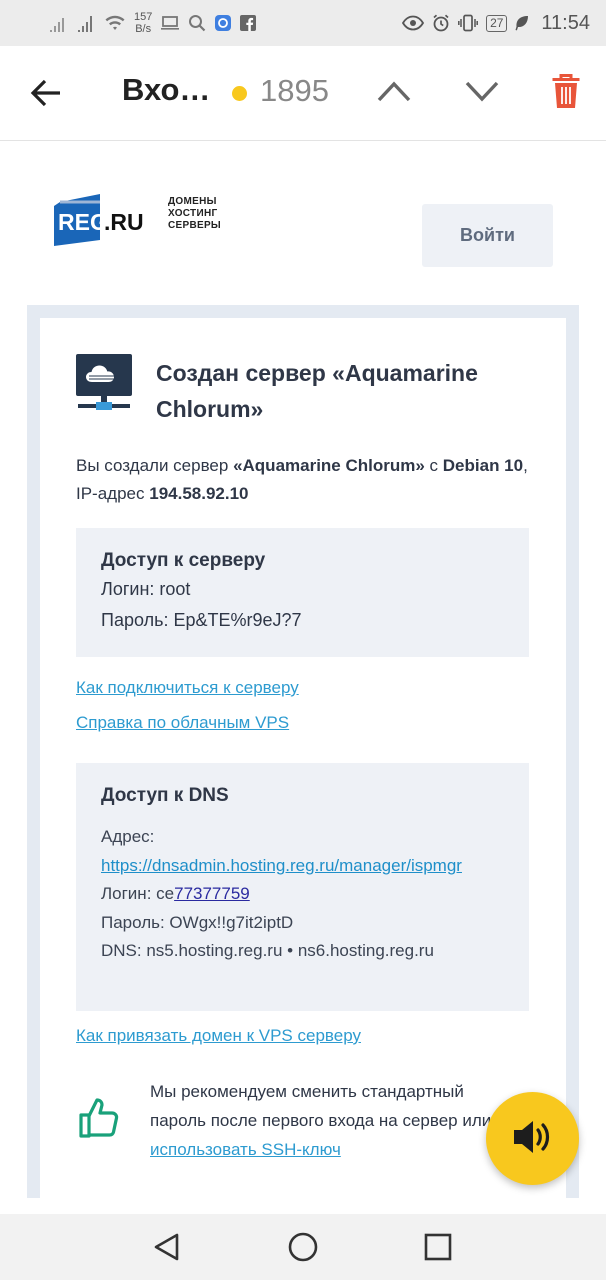 This screenshot has width=606, height=1280. I want to click on clock: 11:54, so click(565, 22).